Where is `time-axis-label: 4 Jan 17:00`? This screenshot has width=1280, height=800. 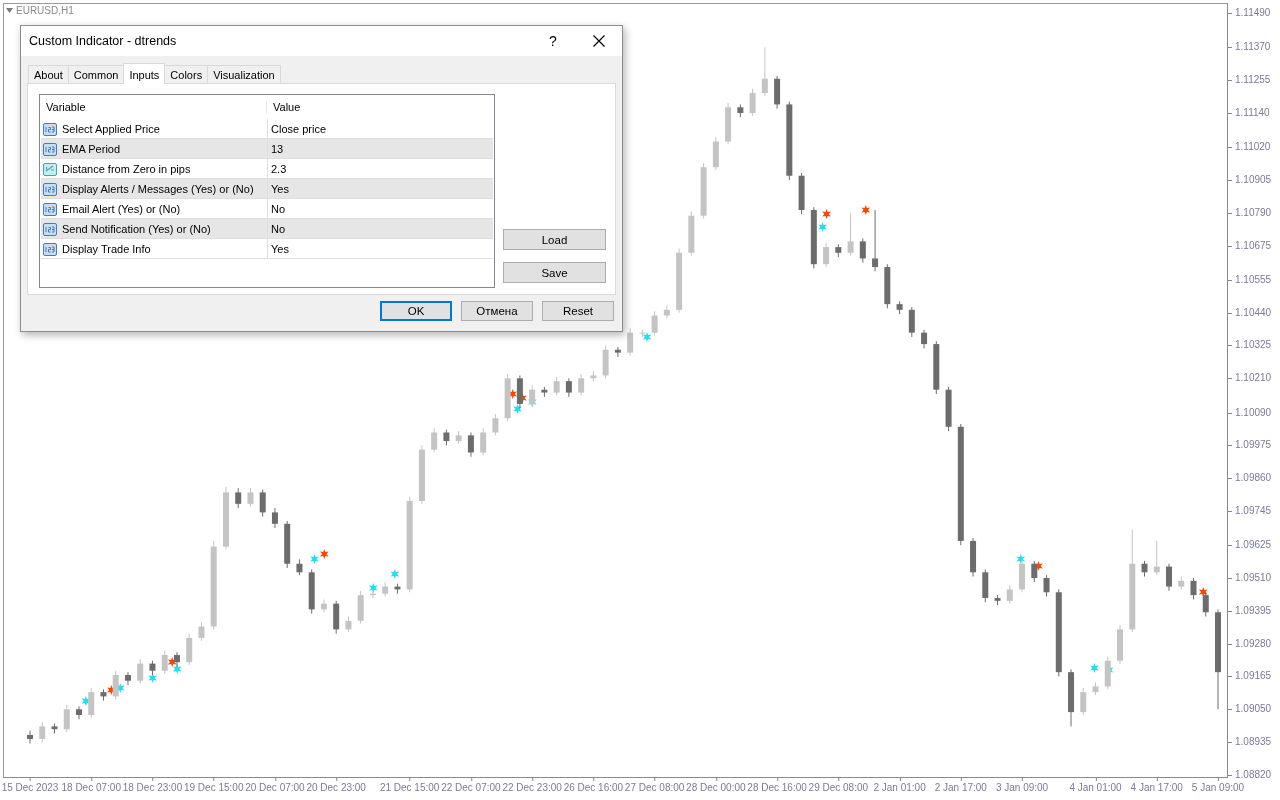 time-axis-label: 4 Jan 17:00 is located at coordinates (1156, 785).